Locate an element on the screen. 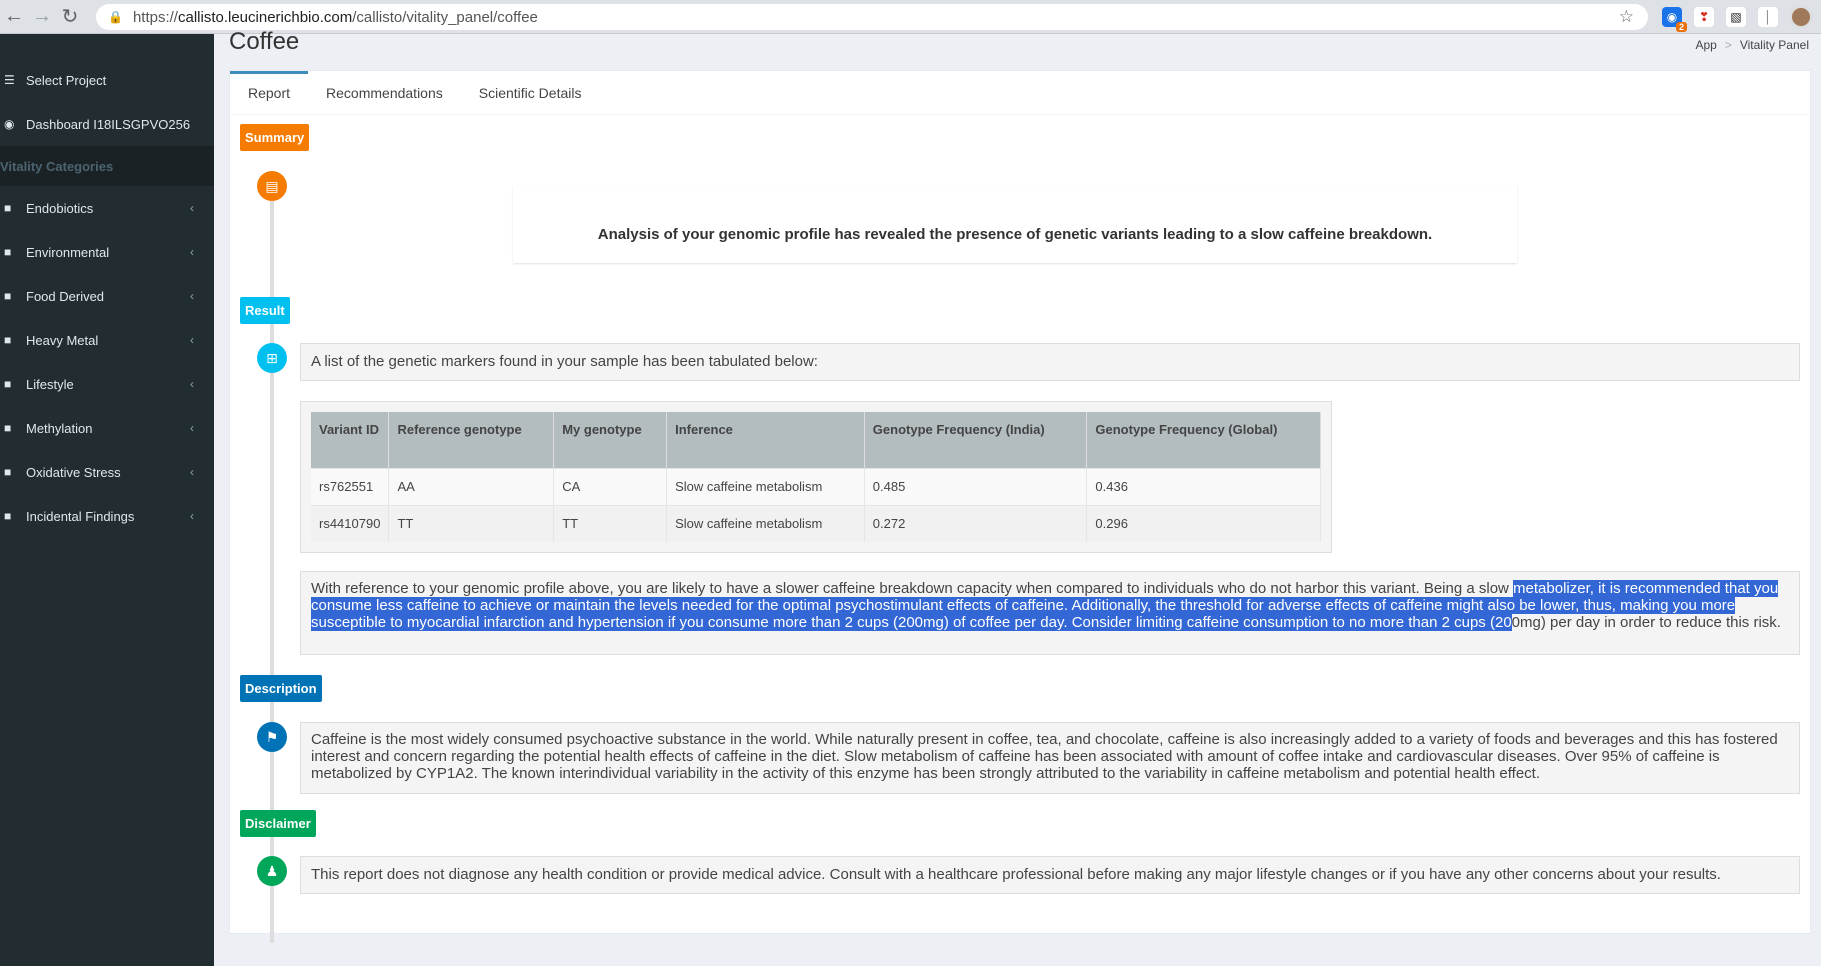  breadcrumb: App > Vitality Panel is located at coordinates (1752, 45).